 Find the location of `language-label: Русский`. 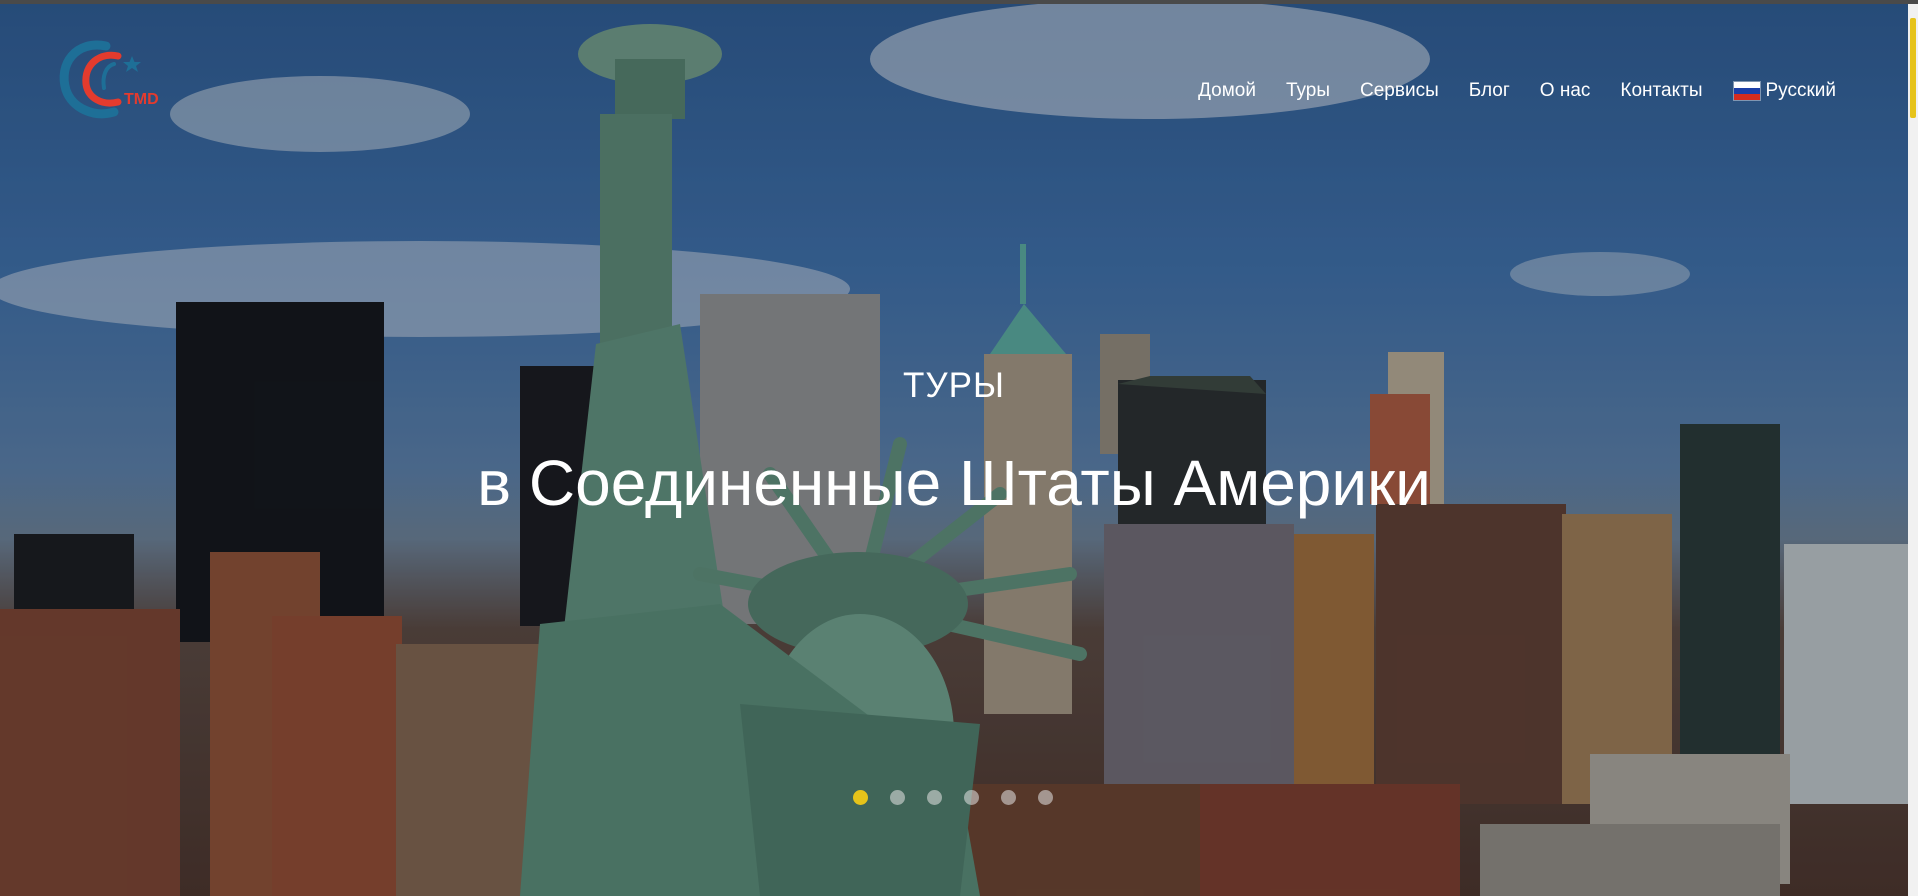

language-label: Русский is located at coordinates (1801, 90).